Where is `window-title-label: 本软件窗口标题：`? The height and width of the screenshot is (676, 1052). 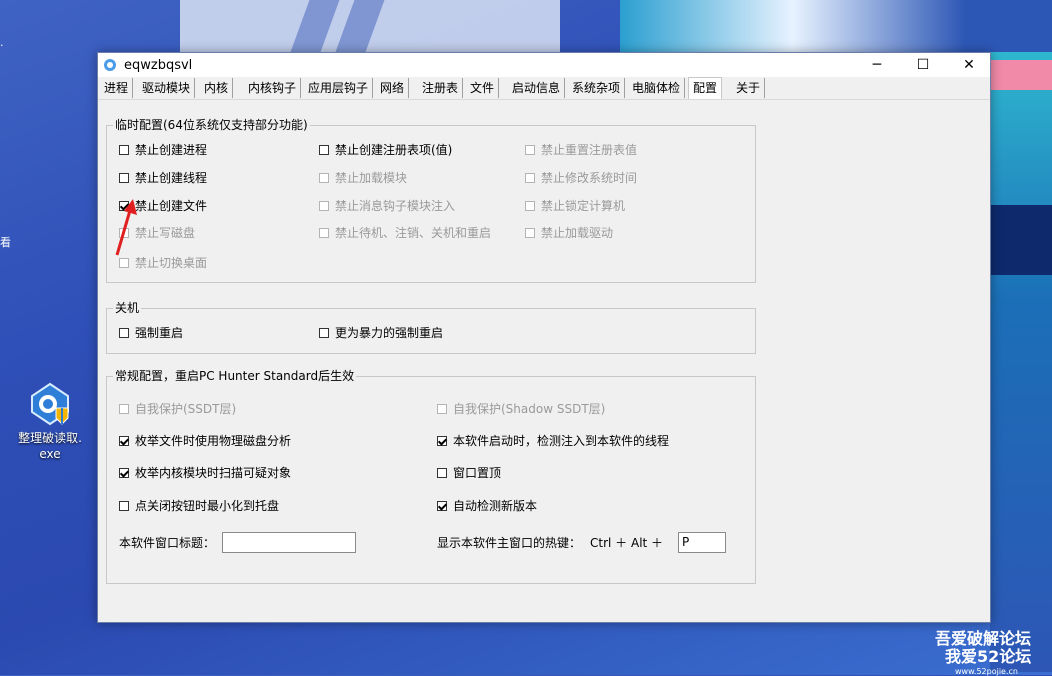
window-title-label: 本软件窗口标题： is located at coordinates (167, 543).